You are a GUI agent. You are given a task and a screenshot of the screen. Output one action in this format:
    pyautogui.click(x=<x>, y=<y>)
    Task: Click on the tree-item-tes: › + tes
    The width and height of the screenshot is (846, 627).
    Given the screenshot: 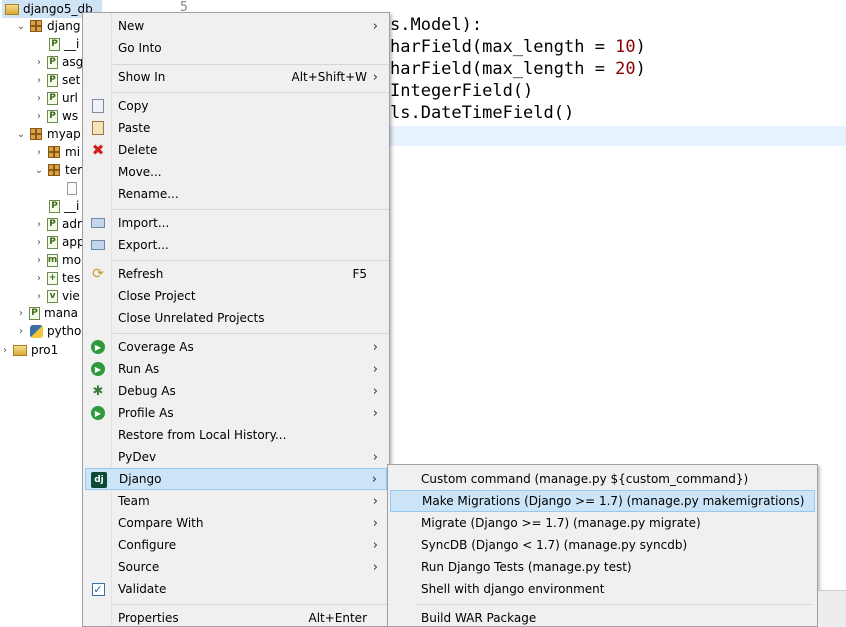 What is the action you would take?
    pyautogui.click(x=57, y=278)
    